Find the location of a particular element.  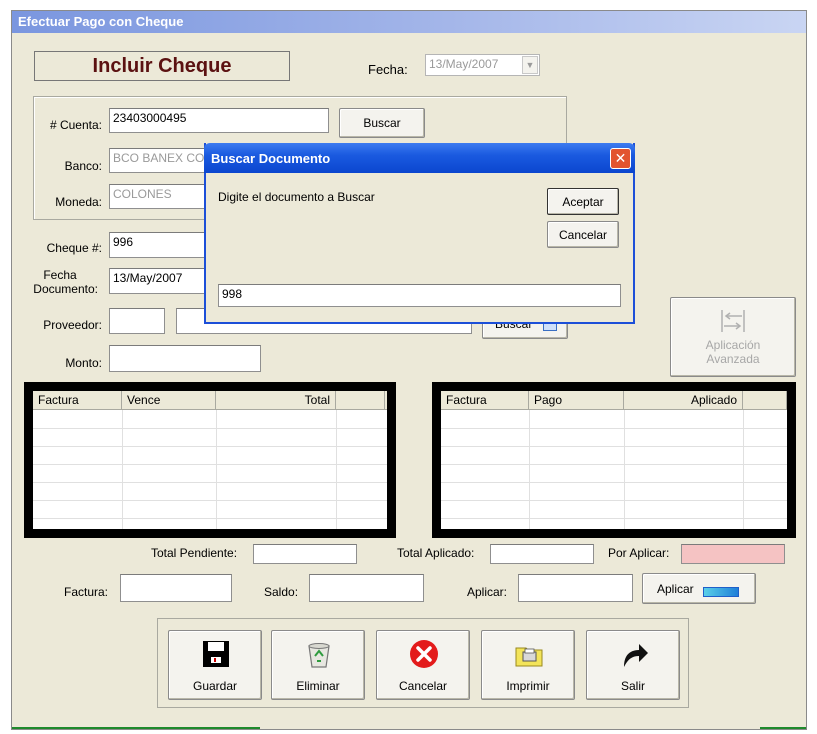

salir-label: Salir is located at coordinates (632, 686).